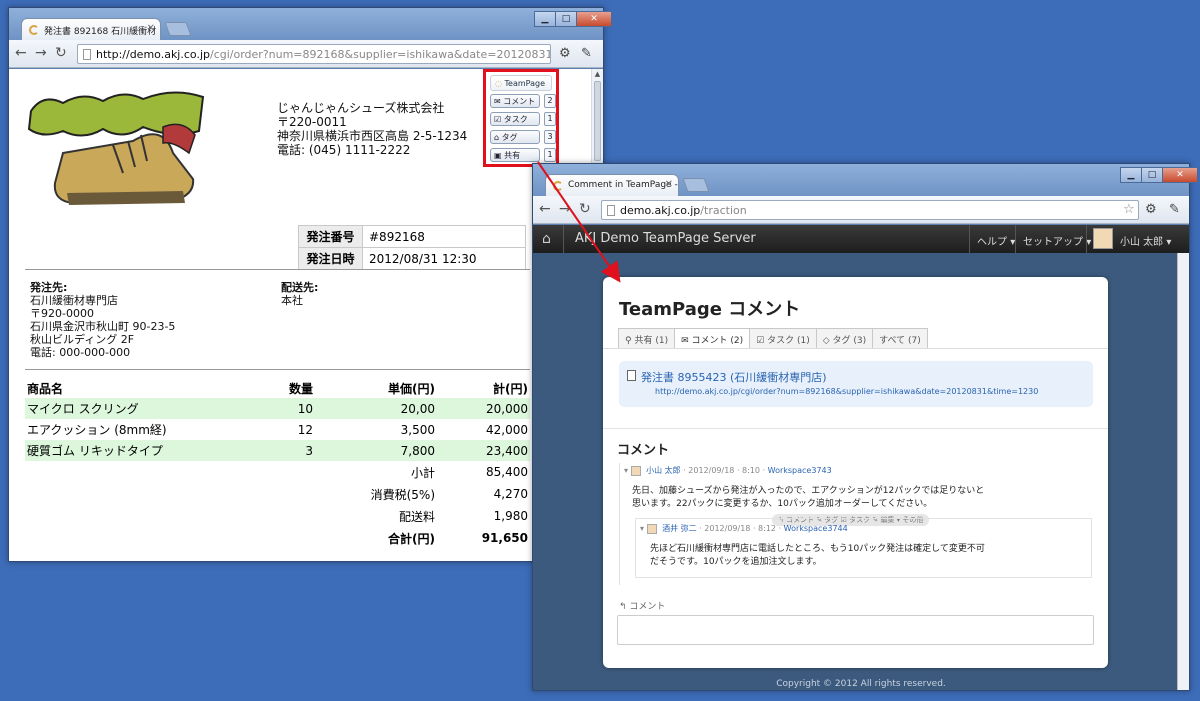 The image size is (1200, 701). I want to click on meta-key: 発注日時, so click(330, 258).